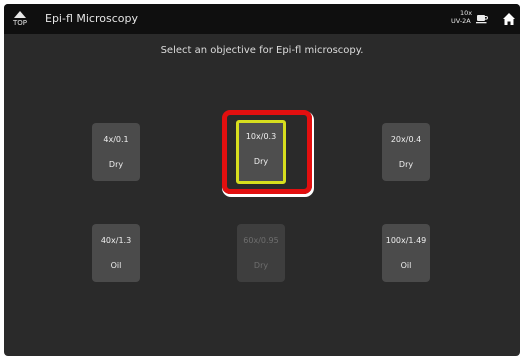 The image size is (524, 361). I want to click on objective-spec: 10x/0.3, so click(261, 136).